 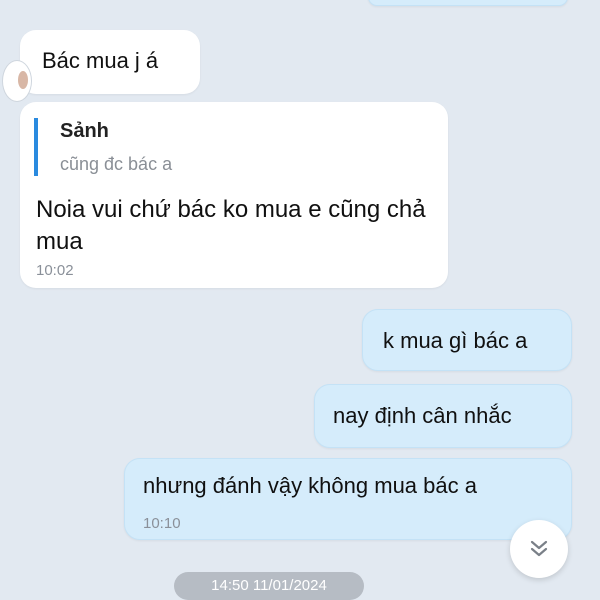 I want to click on reply-author: Sảnh, so click(x=84, y=131).